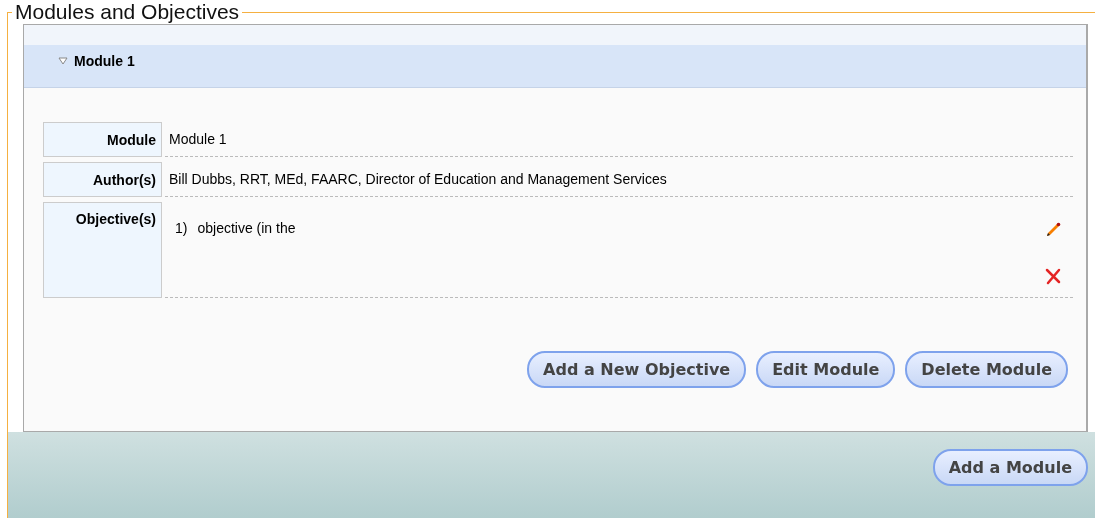 The image size is (1095, 518). What do you see at coordinates (102, 179) in the screenshot?
I see `field-label: Author(s)` at bounding box center [102, 179].